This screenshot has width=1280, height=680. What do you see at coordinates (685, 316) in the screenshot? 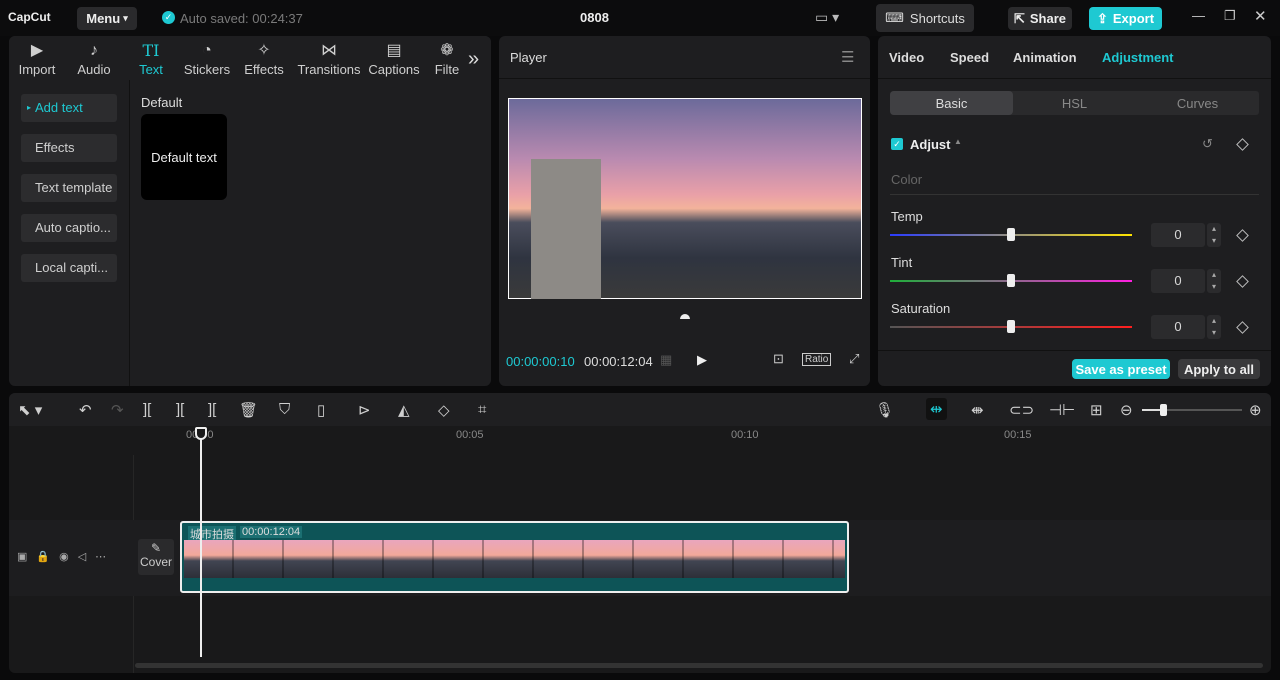
I see `rotate-handle` at bounding box center [685, 316].